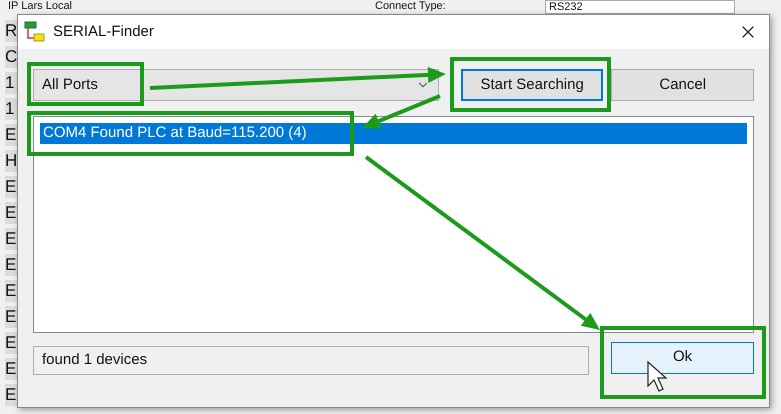 This screenshot has height=414, width=781. Describe the element at coordinates (35, 32) in the screenshot. I see `app-icon` at that location.